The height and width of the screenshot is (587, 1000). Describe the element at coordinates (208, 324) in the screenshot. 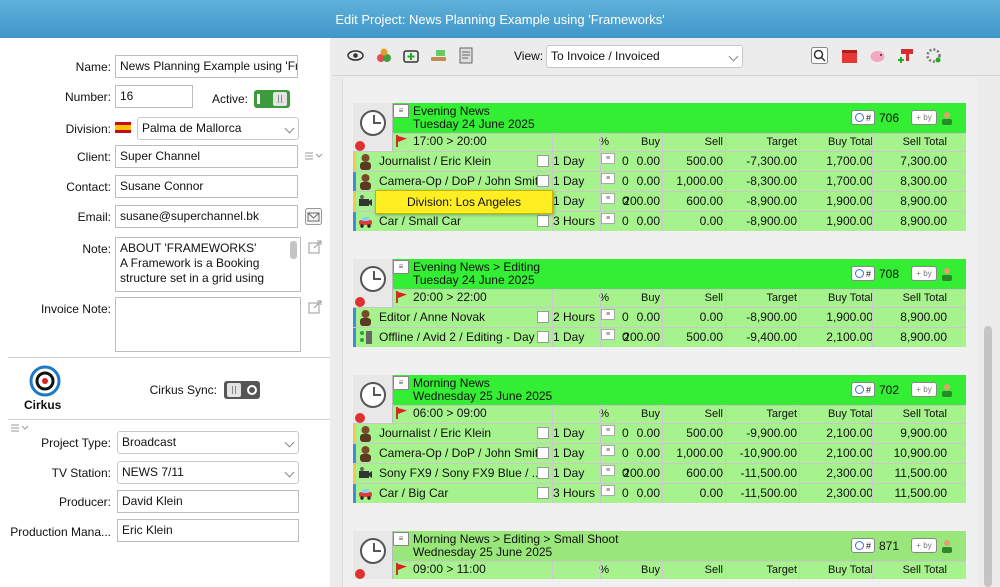

I see `invoice-note-textarea` at that location.